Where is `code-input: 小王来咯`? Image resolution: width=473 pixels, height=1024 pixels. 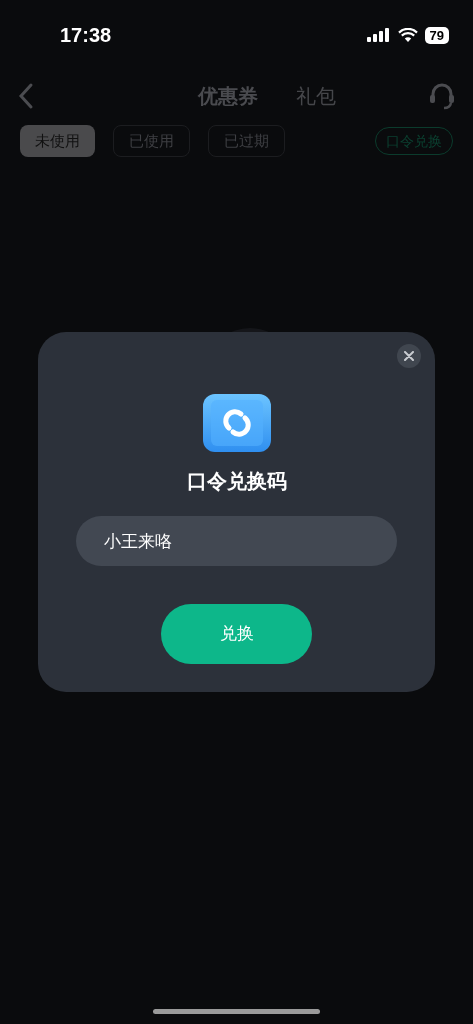 code-input: 小王来咯 is located at coordinates (236, 541).